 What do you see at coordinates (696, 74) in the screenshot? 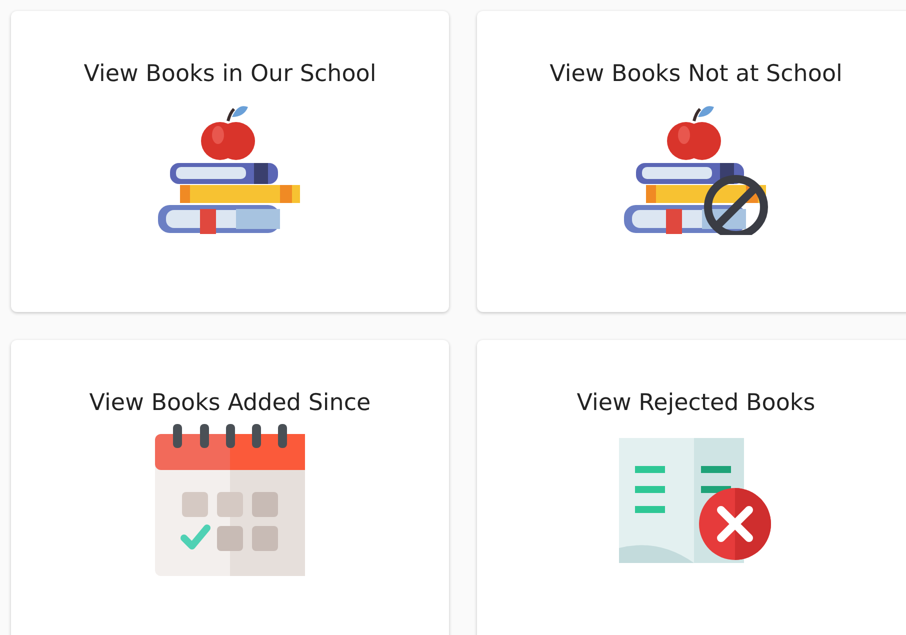
I see `card-title: View Books Not at School` at bounding box center [696, 74].